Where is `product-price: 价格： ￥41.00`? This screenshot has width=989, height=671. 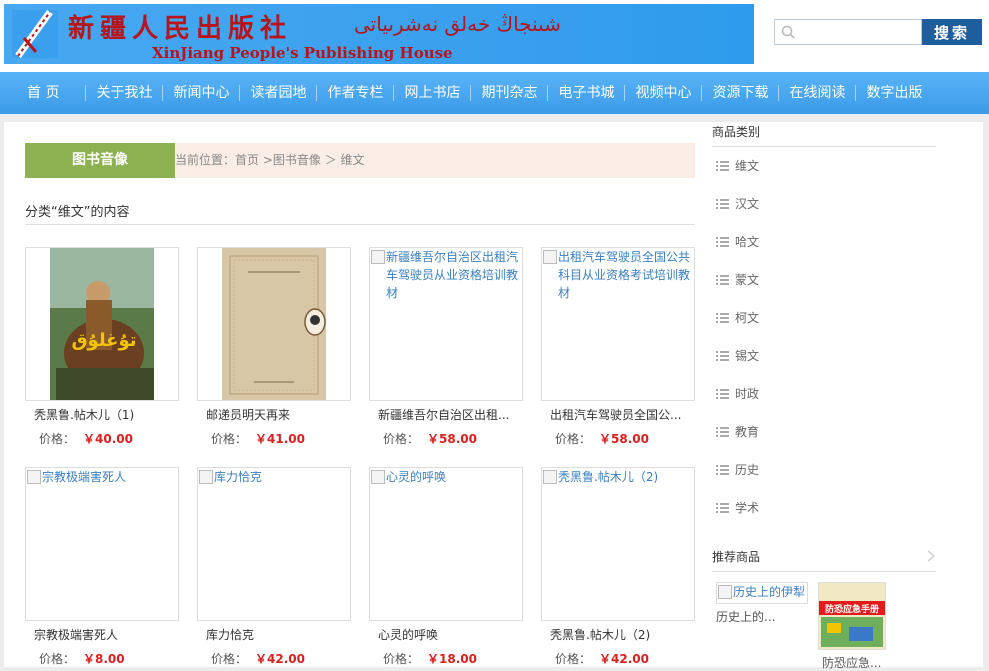
product-price: 价格： ￥41.00 is located at coordinates (274, 438).